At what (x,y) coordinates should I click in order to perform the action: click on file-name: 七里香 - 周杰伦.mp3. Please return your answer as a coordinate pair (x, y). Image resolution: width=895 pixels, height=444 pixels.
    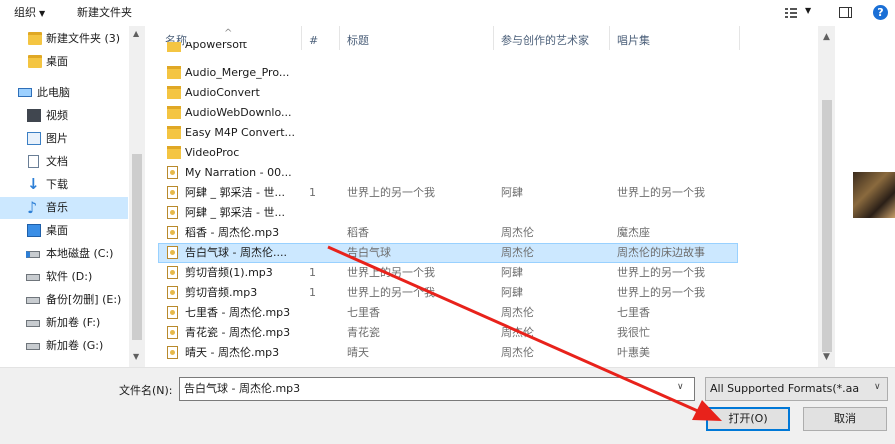
    Looking at the image, I should click on (238, 312).